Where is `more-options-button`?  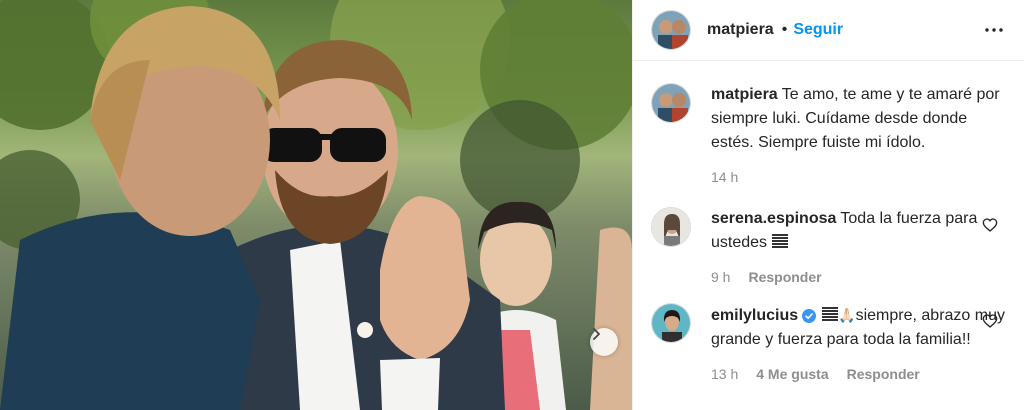
more-options-button is located at coordinates (994, 30).